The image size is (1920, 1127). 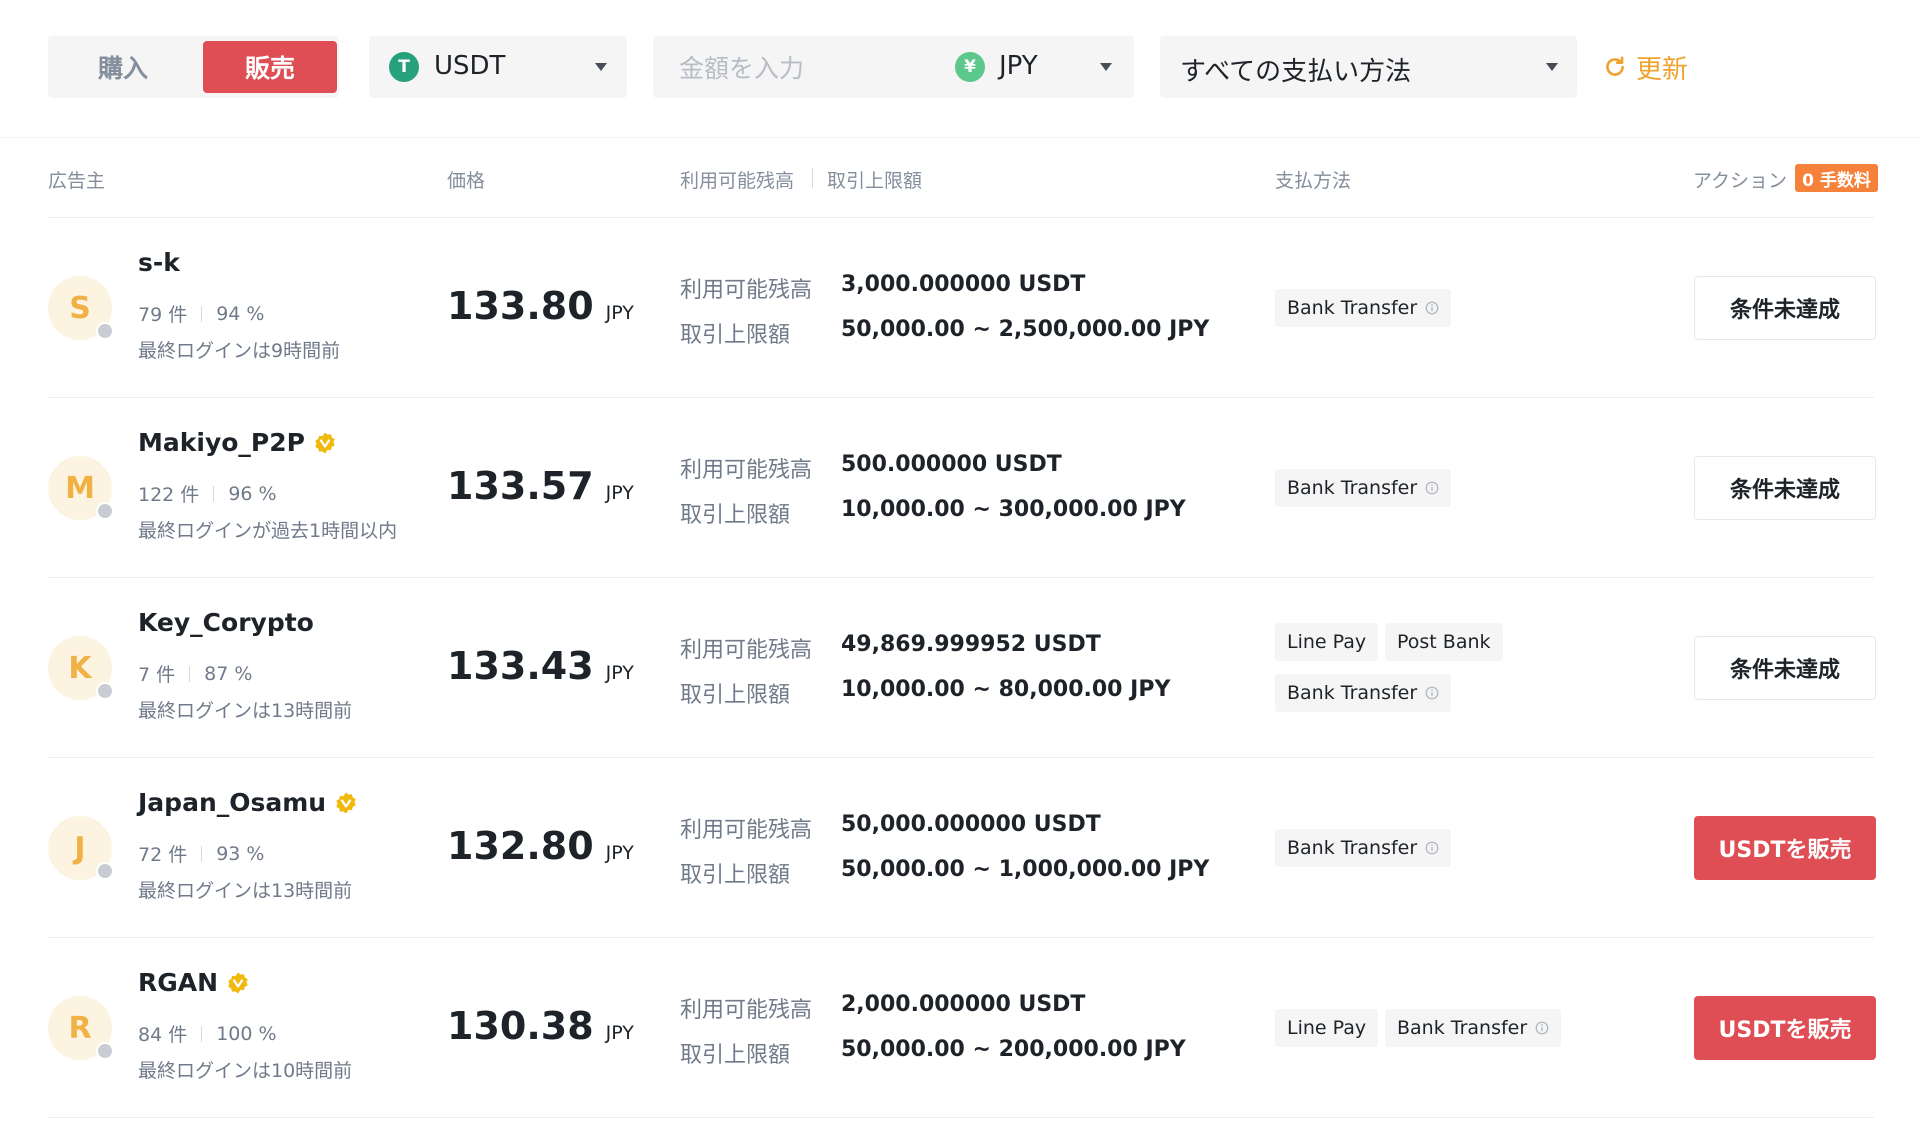 What do you see at coordinates (270, 67) in the screenshot?
I see `tab-sell: 販売` at bounding box center [270, 67].